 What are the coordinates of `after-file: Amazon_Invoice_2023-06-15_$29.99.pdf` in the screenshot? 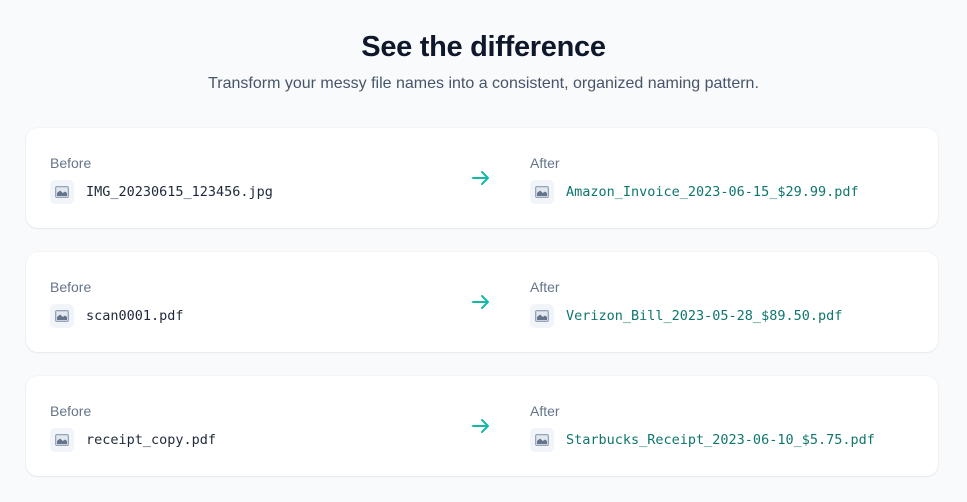 It's located at (694, 192).